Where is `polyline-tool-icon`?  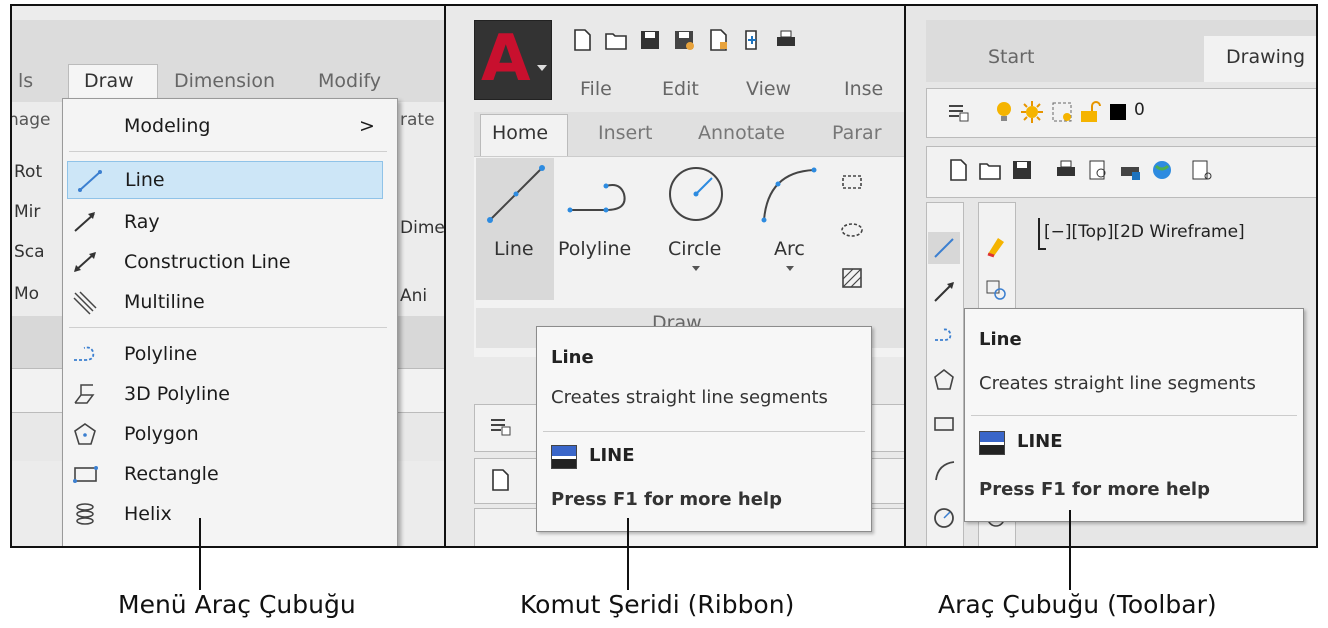 polyline-tool-icon is located at coordinates (601, 199).